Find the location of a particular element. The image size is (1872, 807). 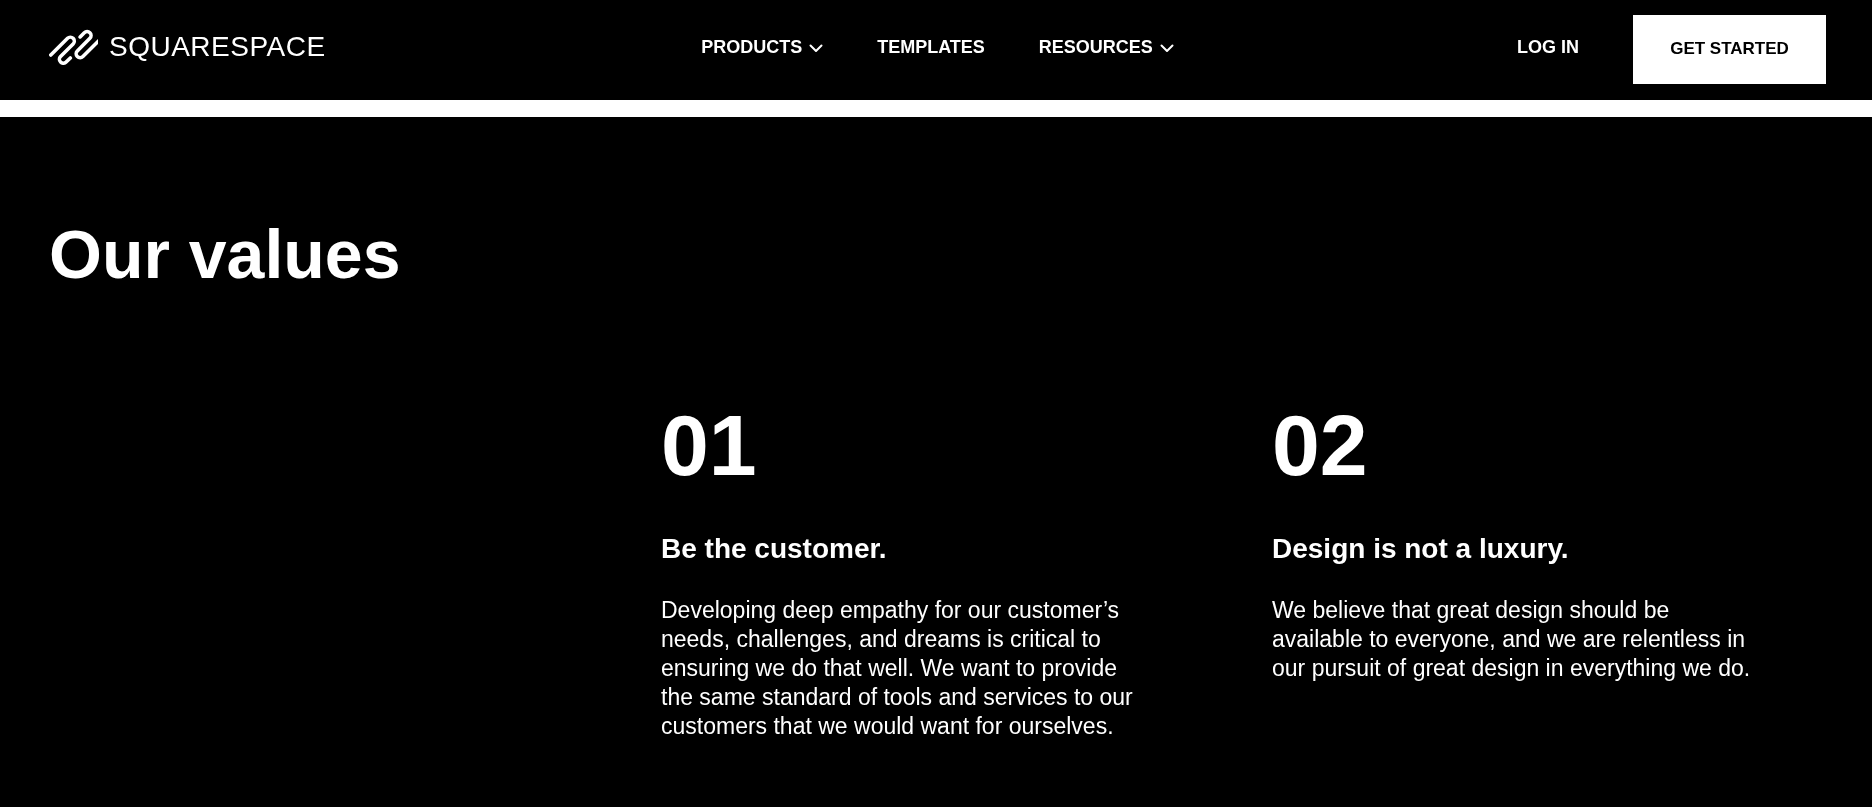

login-link: LOG IN is located at coordinates (1548, 46).